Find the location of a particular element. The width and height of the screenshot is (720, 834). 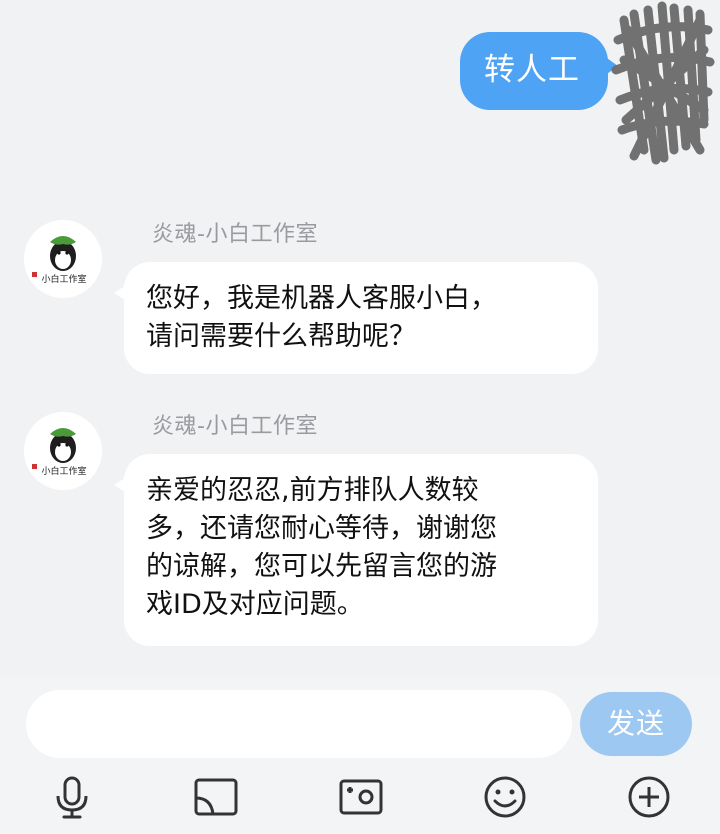

emoji-icon is located at coordinates (505, 797).